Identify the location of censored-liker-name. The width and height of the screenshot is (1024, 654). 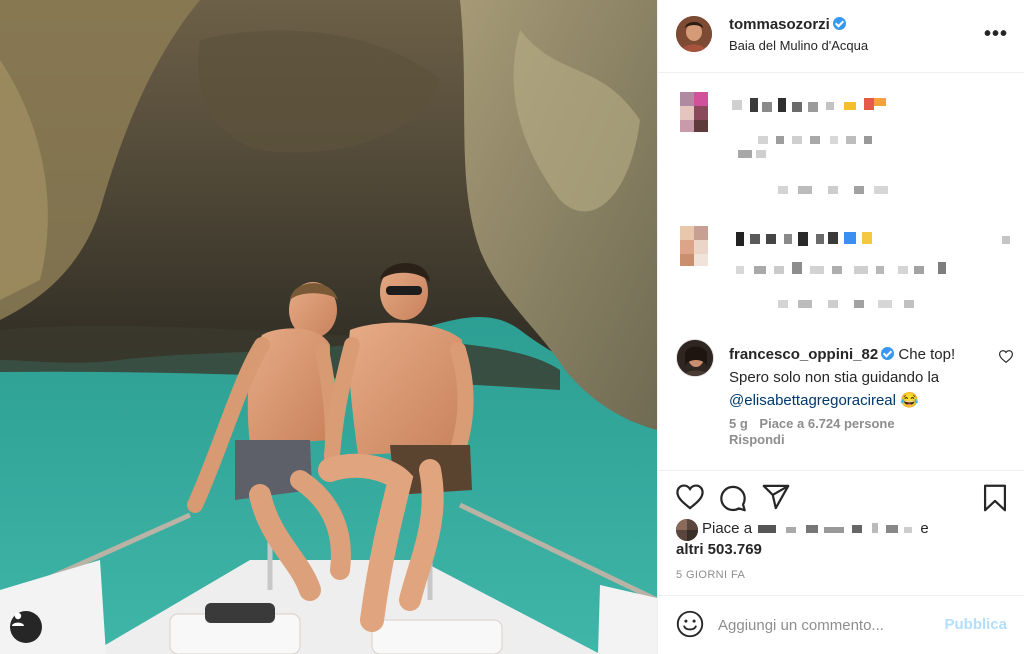
(836, 529).